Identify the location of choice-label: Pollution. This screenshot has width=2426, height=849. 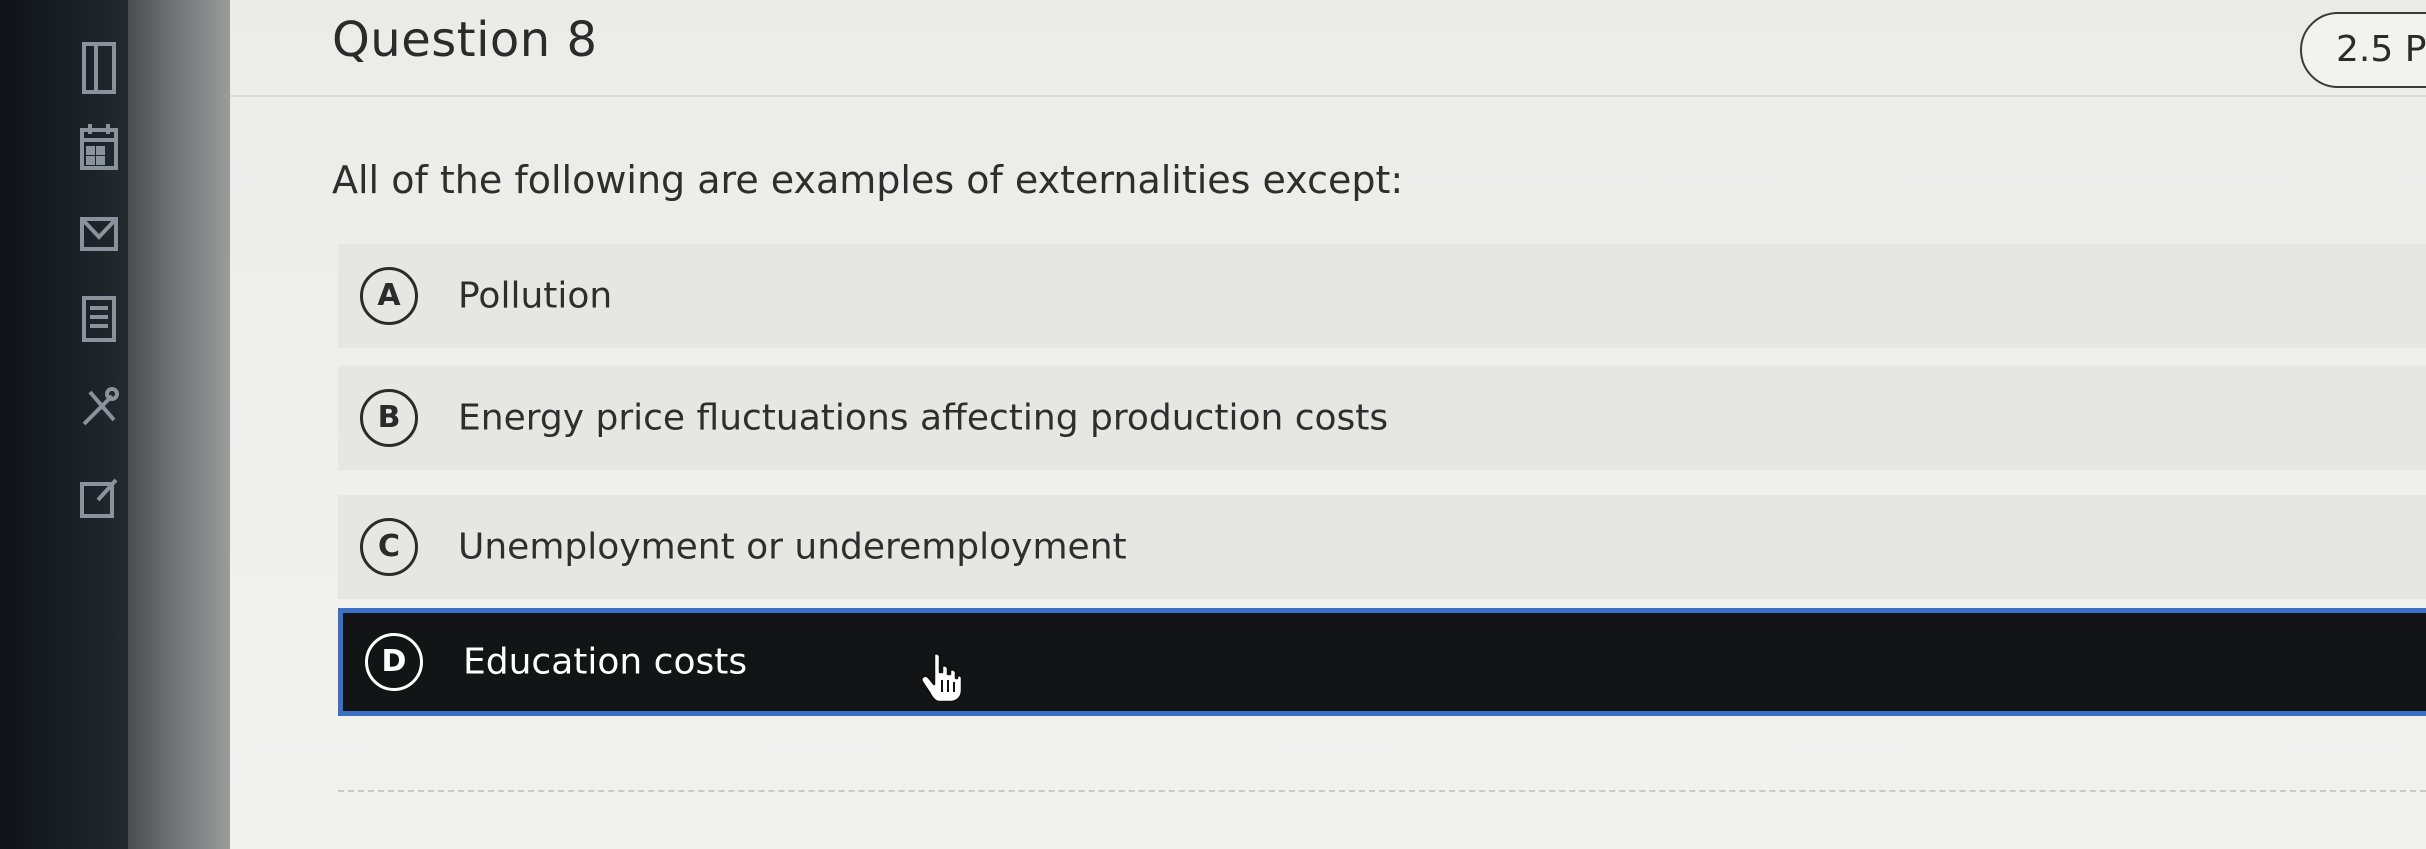
(535, 296).